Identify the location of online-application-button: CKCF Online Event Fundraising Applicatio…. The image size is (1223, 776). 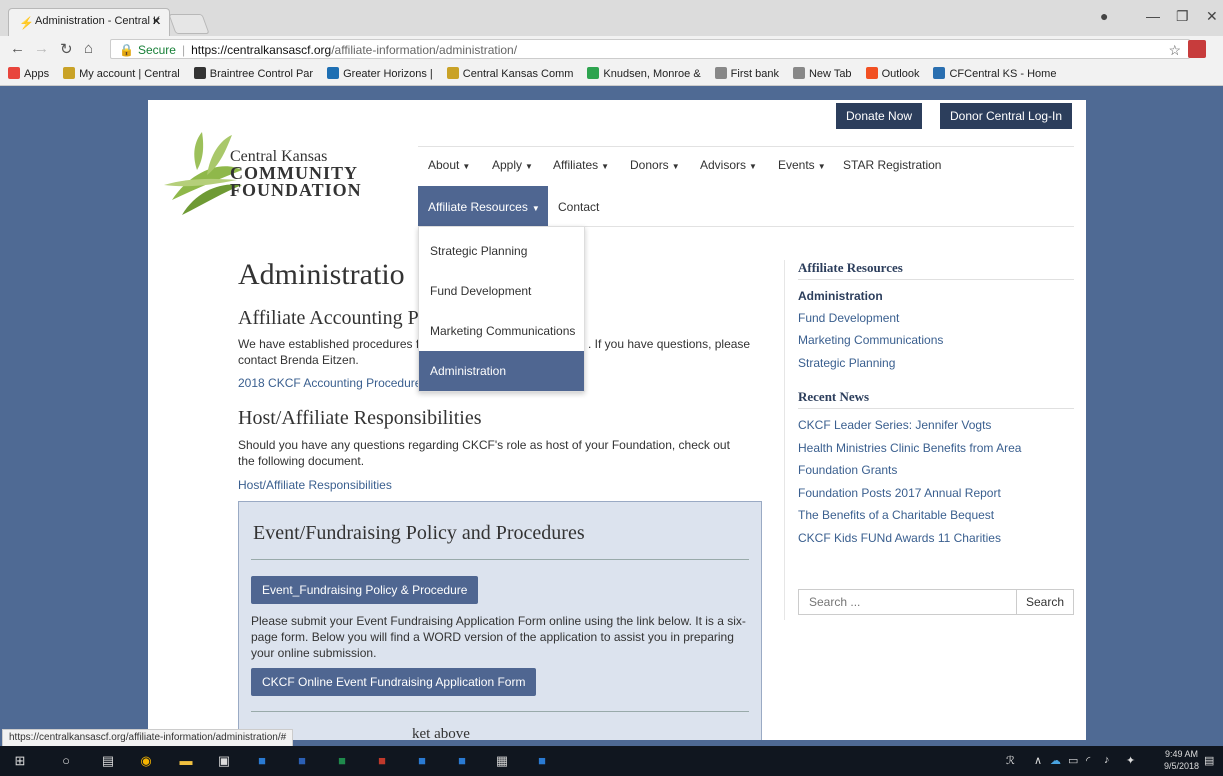
(394, 682).